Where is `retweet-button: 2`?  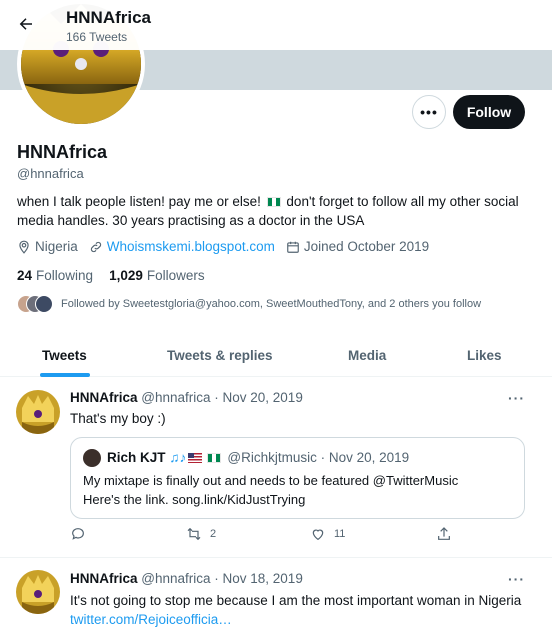 retweet-button: 2 is located at coordinates (201, 534).